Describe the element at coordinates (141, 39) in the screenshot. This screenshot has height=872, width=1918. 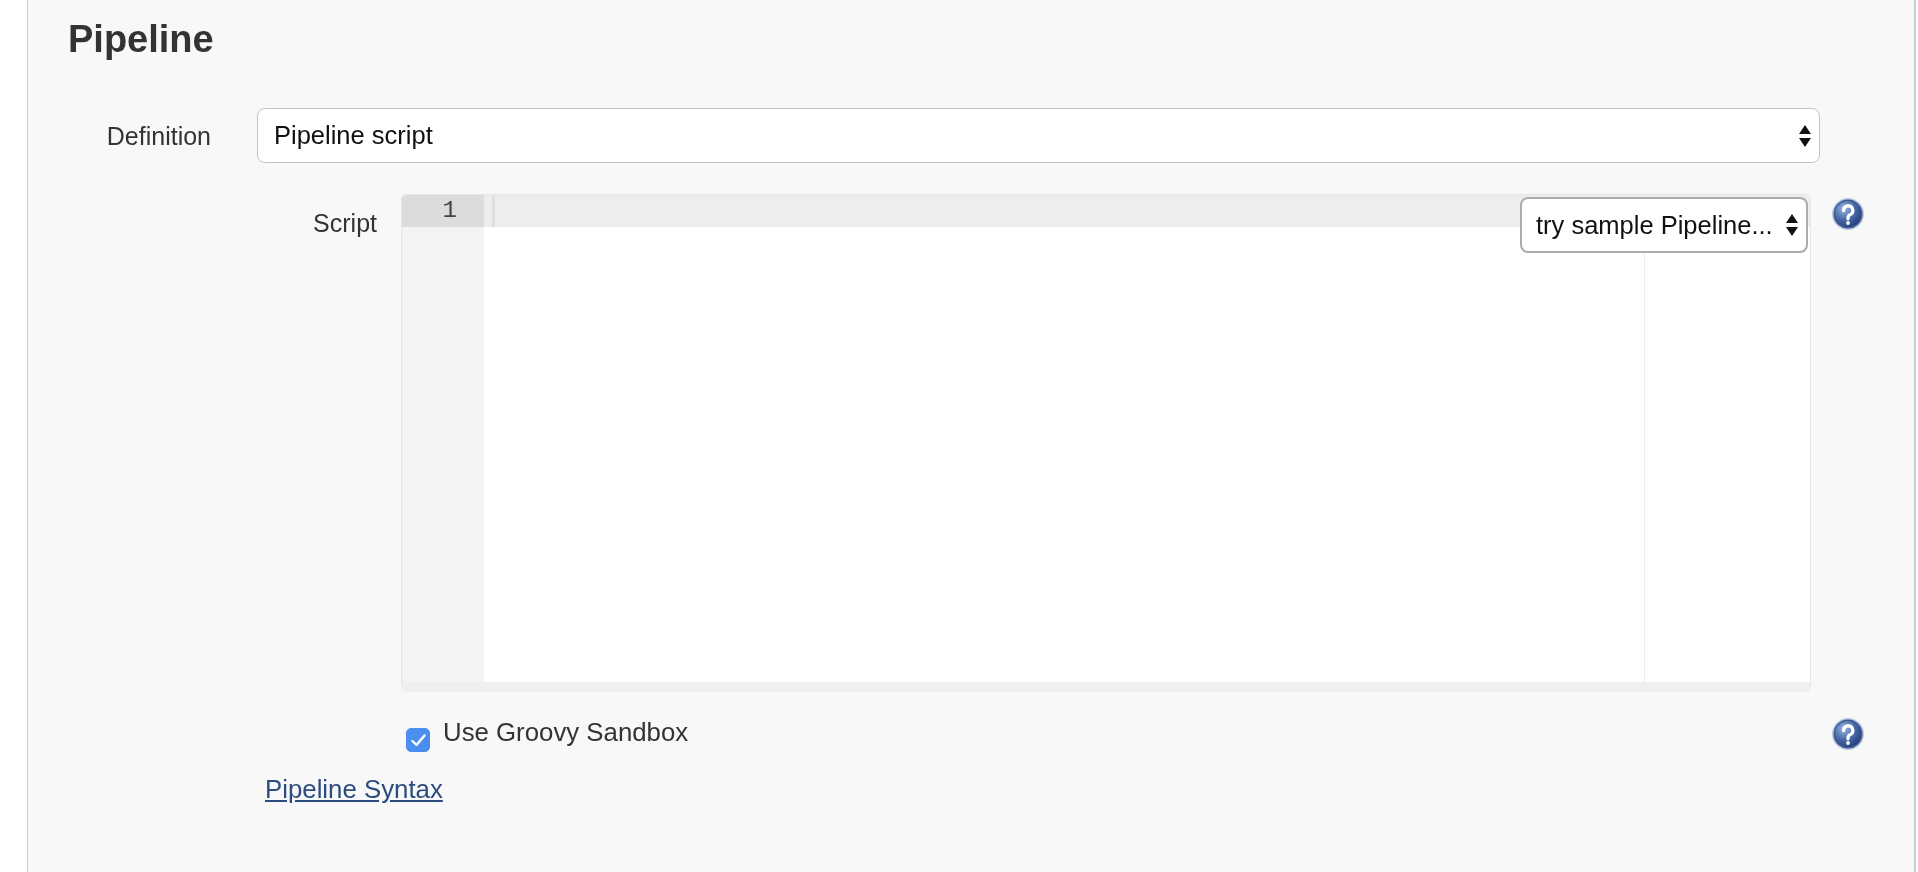
I see `section-heading: Pipeline` at that location.